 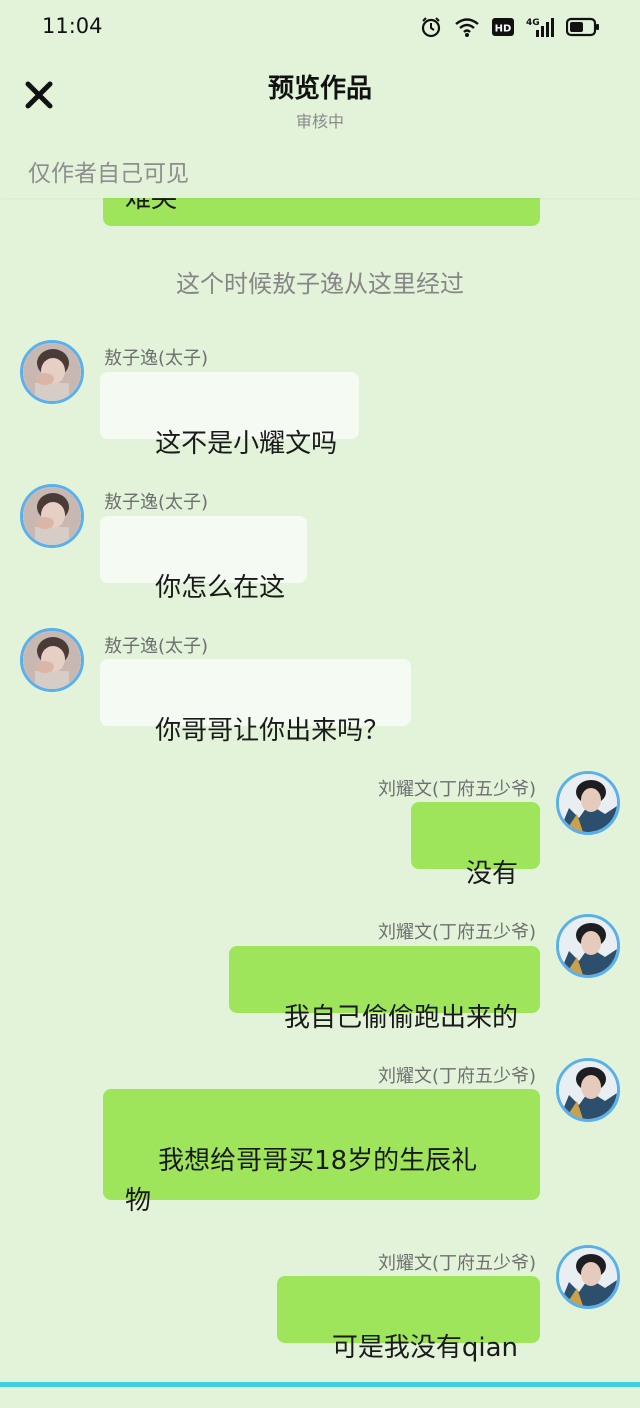 I want to click on signal-4g-icon: 4G, so click(x=540, y=27).